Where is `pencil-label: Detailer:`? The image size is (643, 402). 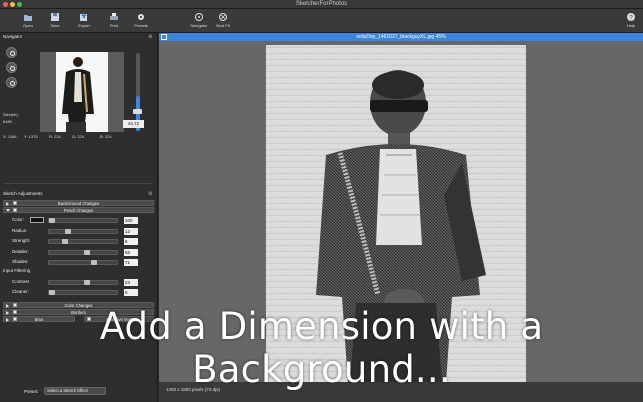 pencil-label: Detailer: is located at coordinates (20, 251).